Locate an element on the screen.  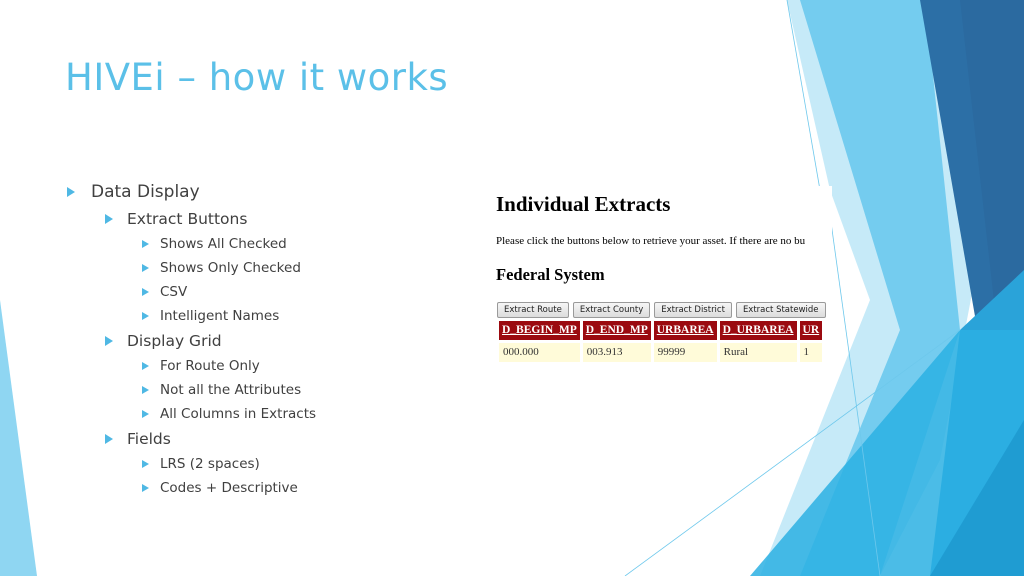
bullet-text: Fields is located at coordinates (149, 439).